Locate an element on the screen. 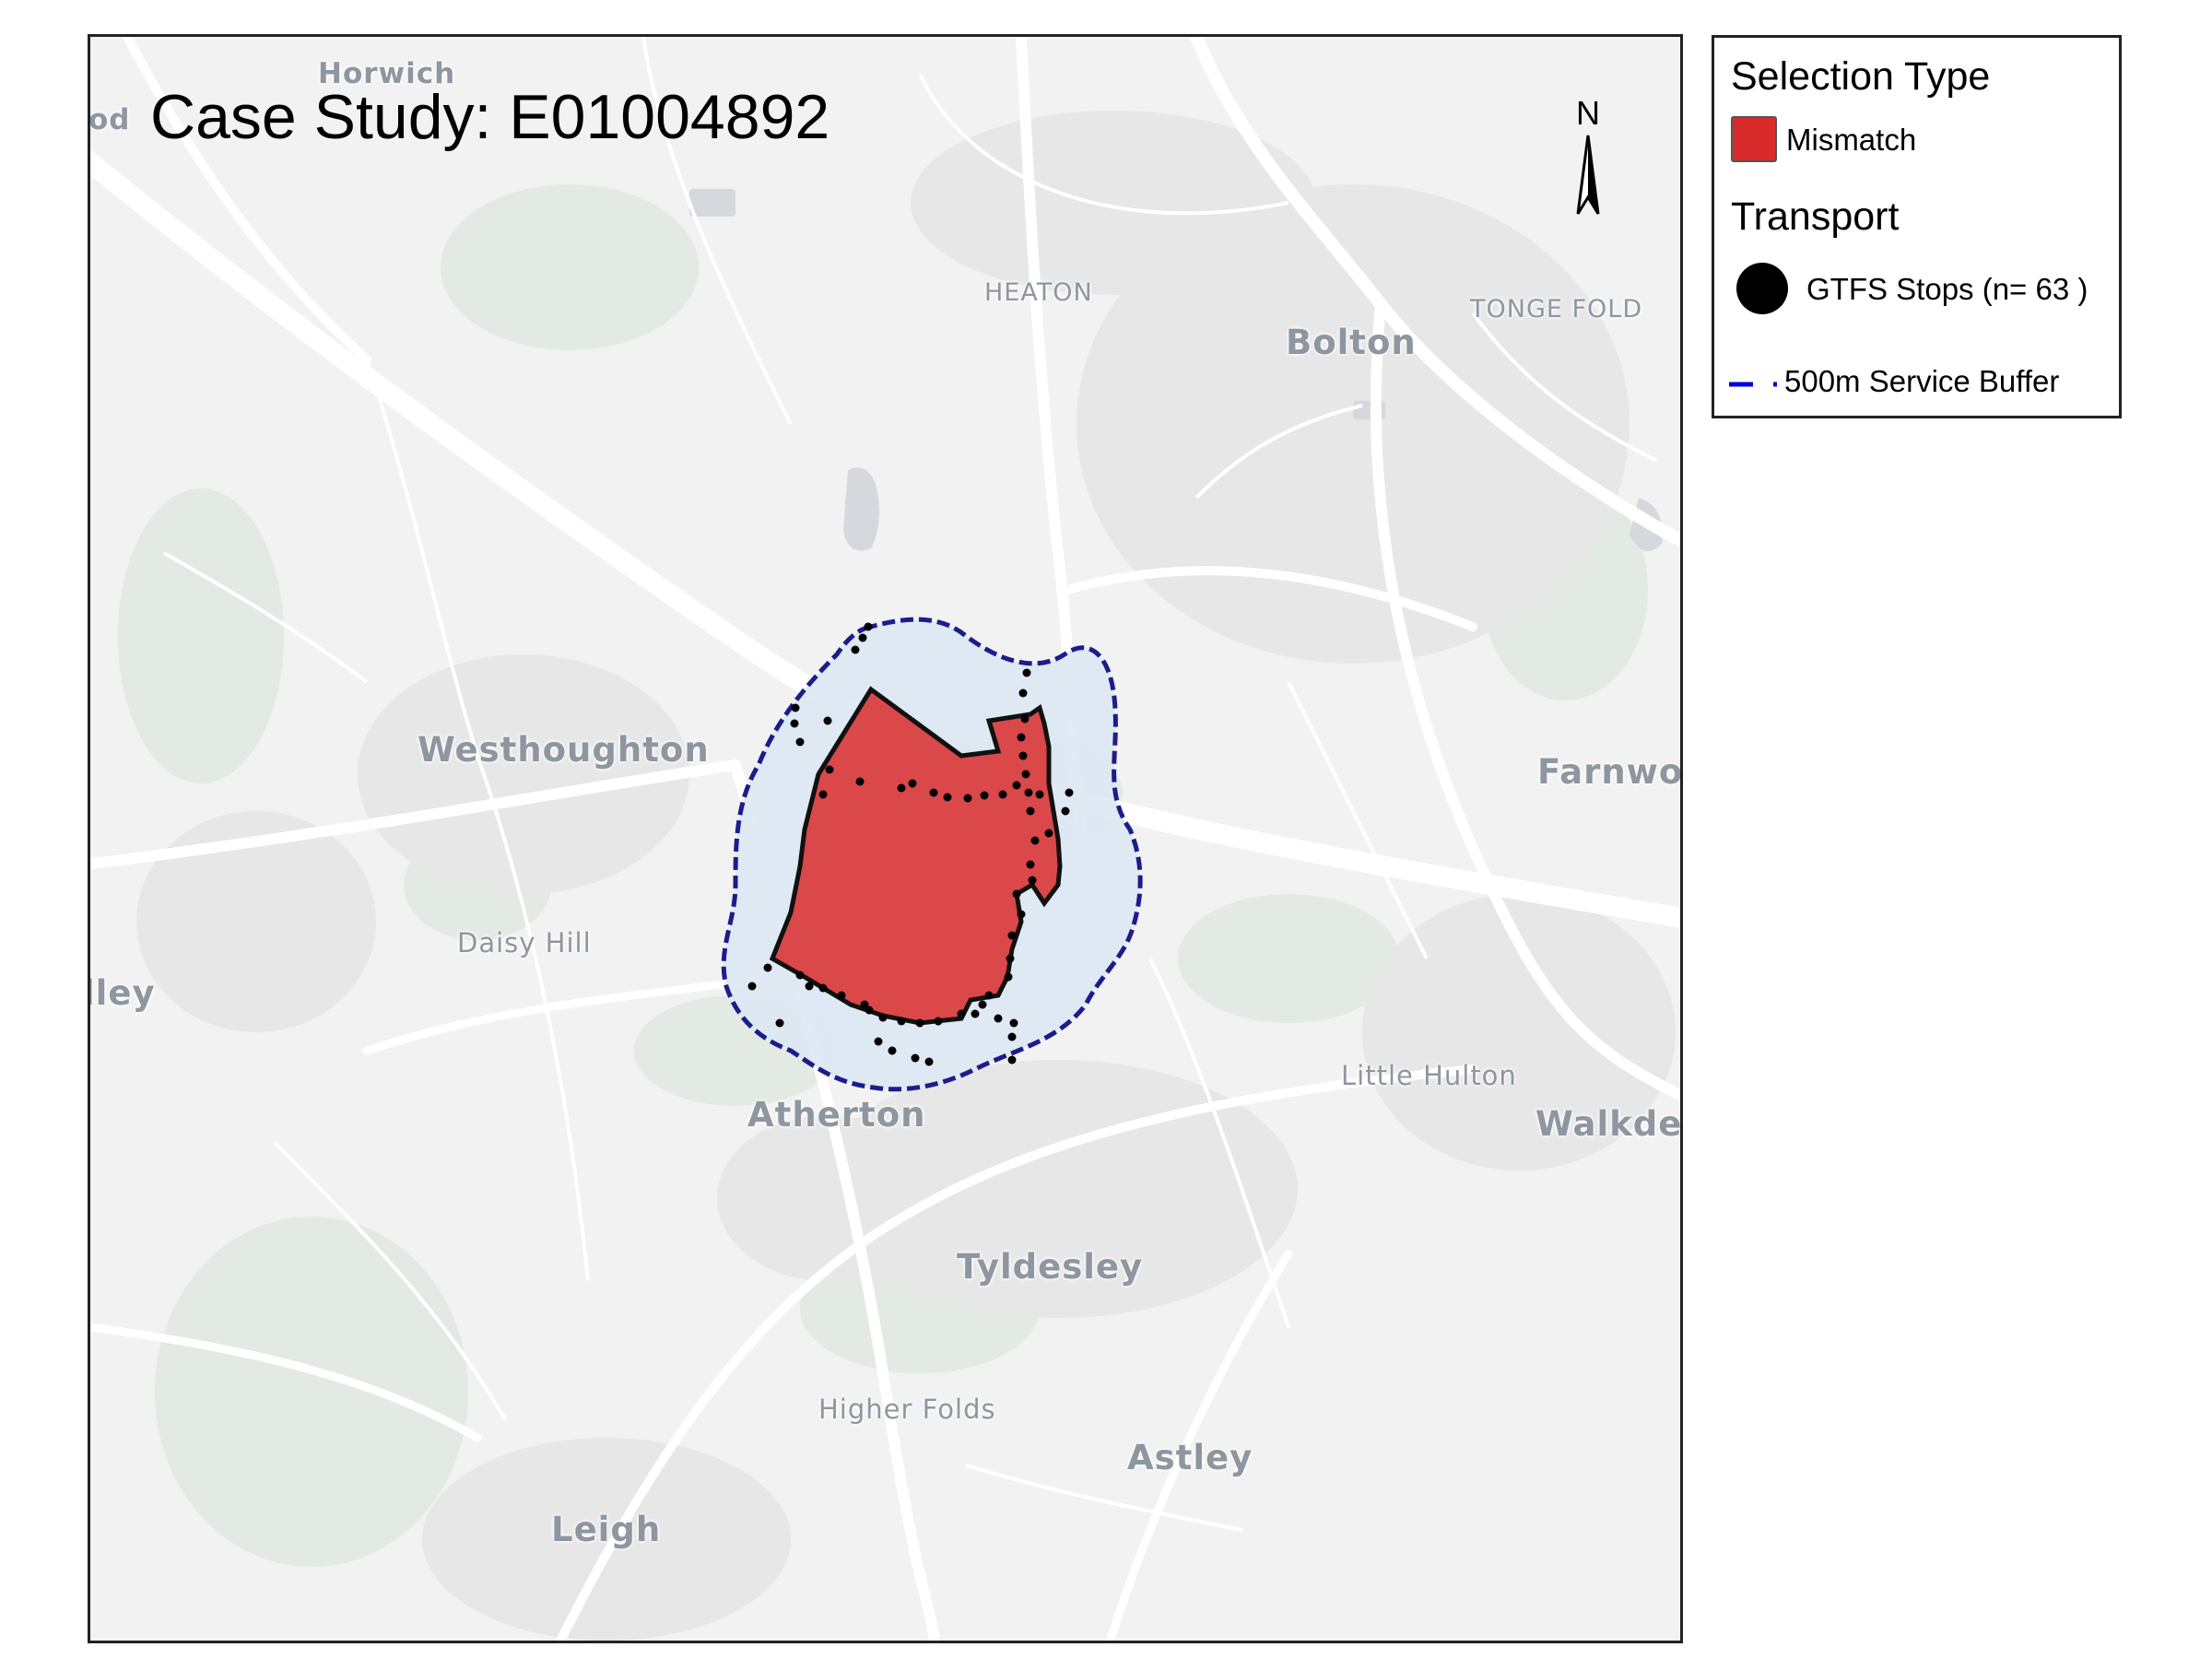 The height and width of the screenshot is (1659, 2212). place-label: Daisy Hill is located at coordinates (524, 943).